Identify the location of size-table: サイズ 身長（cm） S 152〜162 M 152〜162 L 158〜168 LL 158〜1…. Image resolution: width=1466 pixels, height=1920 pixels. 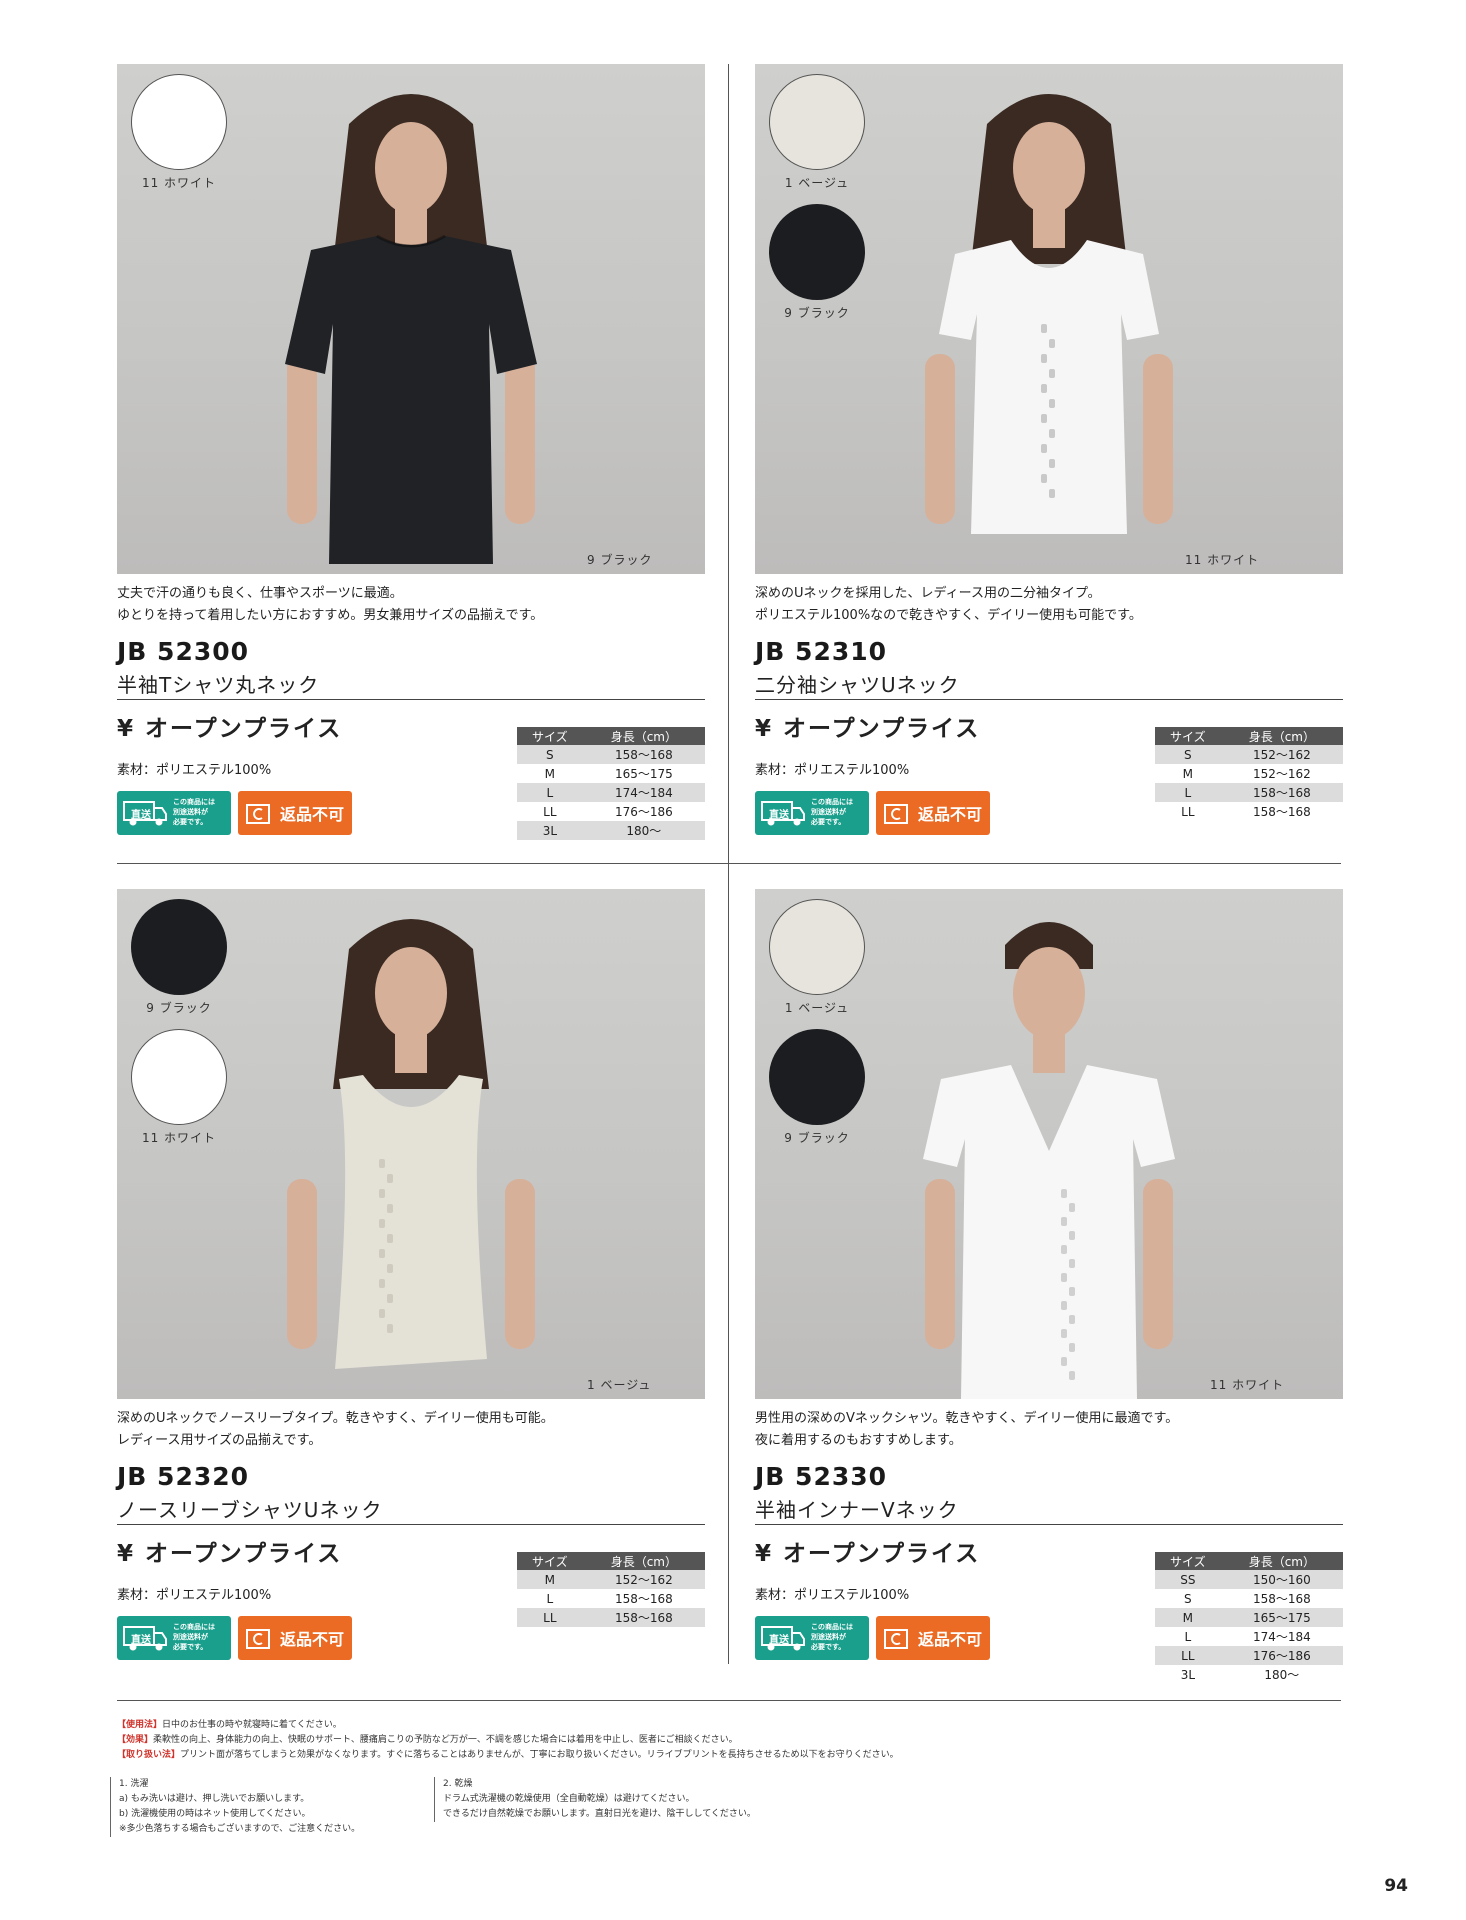
(1249, 774).